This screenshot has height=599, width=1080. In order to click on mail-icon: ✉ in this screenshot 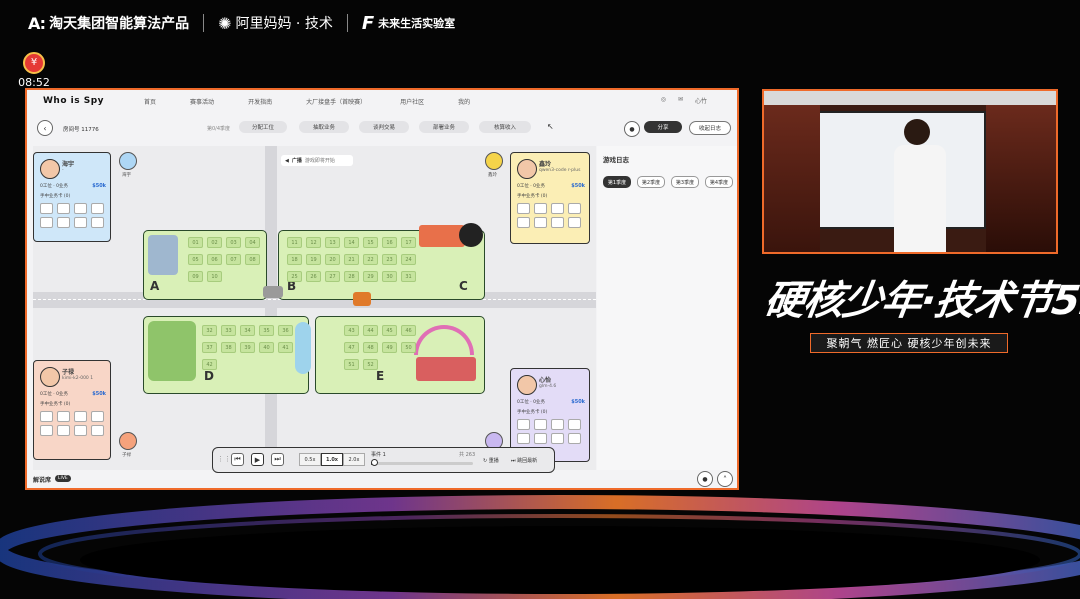, I will do `click(680, 100)`.